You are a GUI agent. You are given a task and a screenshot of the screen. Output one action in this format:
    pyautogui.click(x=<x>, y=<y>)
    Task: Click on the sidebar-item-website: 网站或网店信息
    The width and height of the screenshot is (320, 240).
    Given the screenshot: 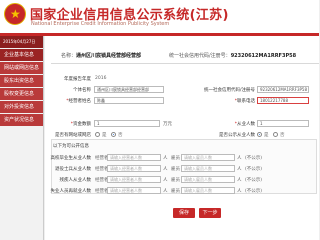 What is the action you would take?
    pyautogui.click(x=21, y=68)
    